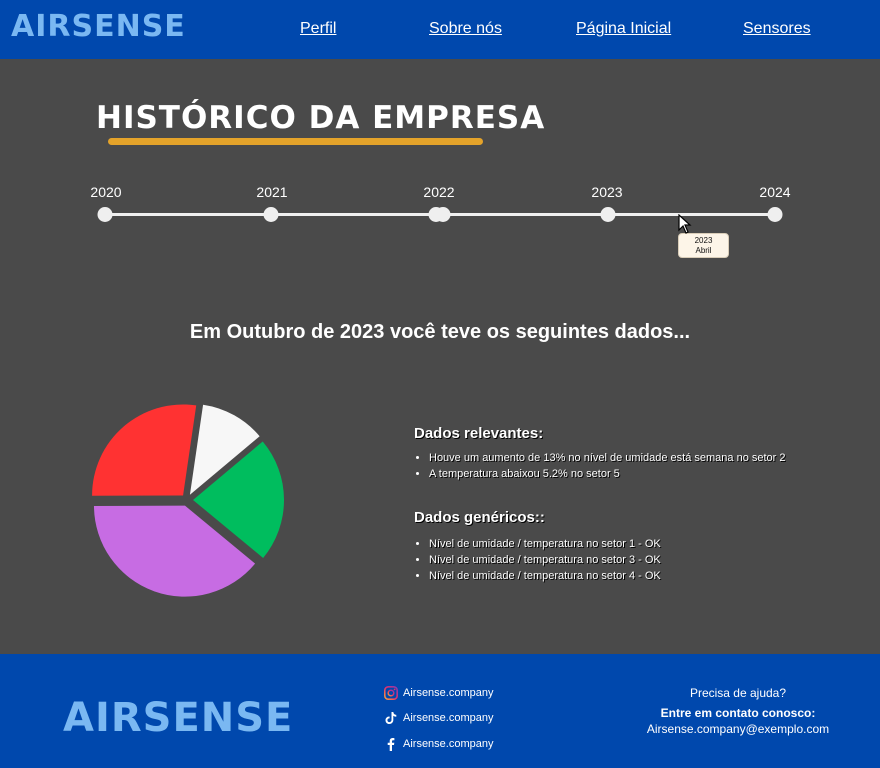 The width and height of the screenshot is (880, 768). What do you see at coordinates (318, 29) in the screenshot?
I see `nav-link-perfil: Perfil` at bounding box center [318, 29].